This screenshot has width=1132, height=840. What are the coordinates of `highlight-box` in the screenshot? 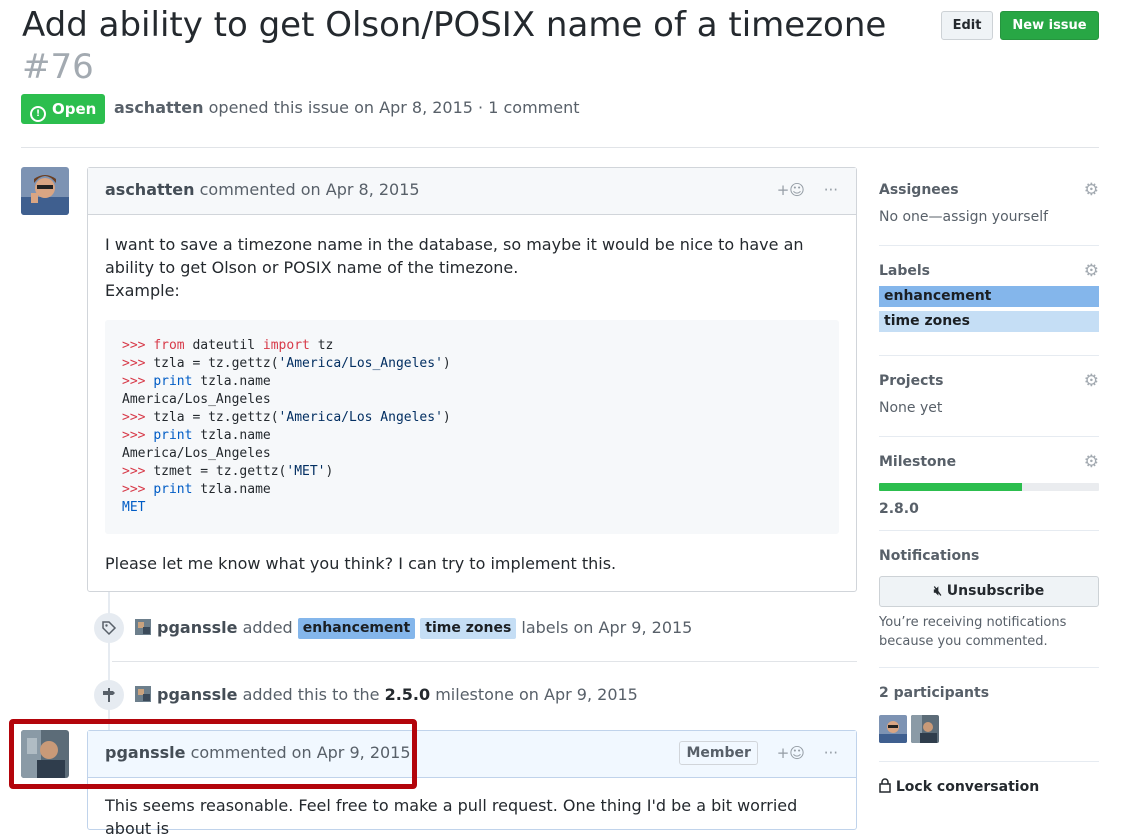 It's located at (213, 754).